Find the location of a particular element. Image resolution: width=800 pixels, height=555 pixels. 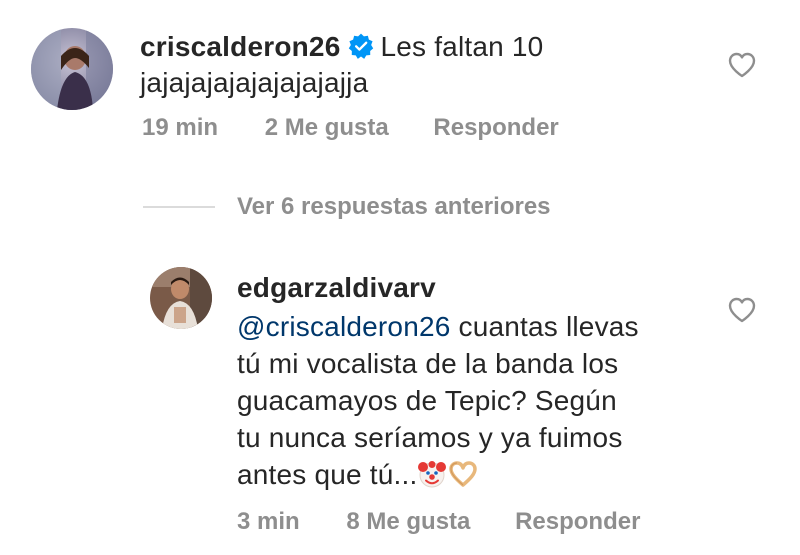

clown-face-icon is located at coordinates (432, 474).